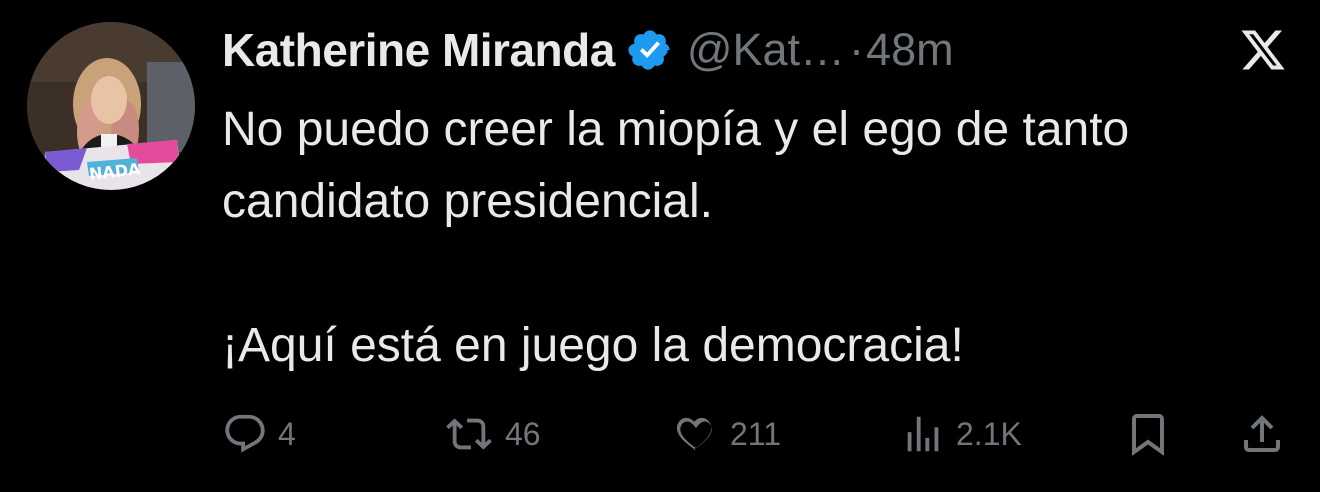  I want to click on reply-icon, so click(245, 434).